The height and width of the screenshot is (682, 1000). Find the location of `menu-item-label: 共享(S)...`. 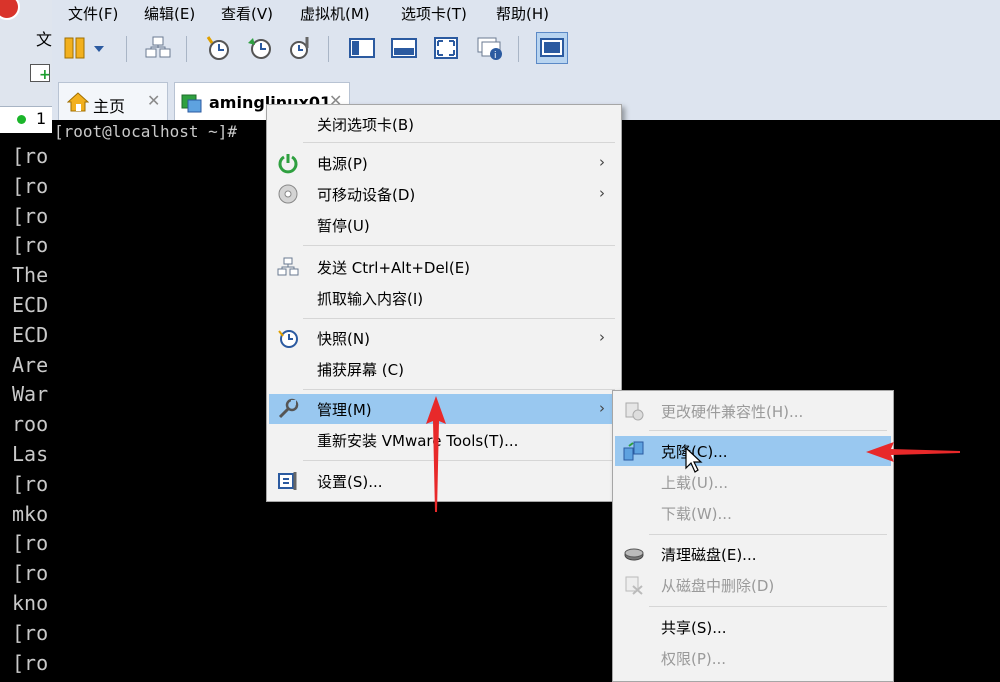

menu-item-label: 共享(S)... is located at coordinates (694, 628).